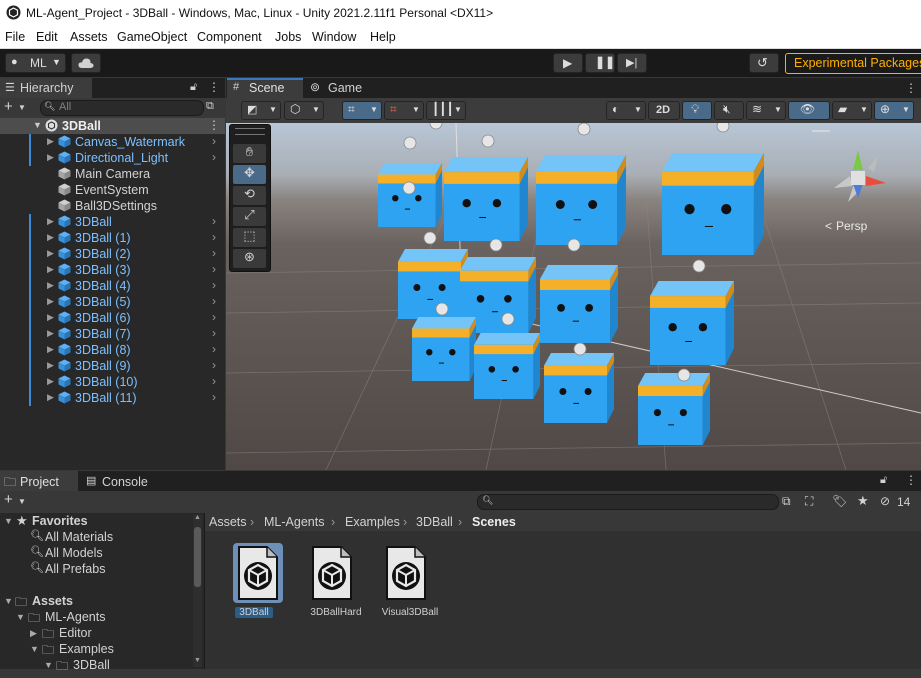 This screenshot has width=921, height=678. What do you see at coordinates (112, 142) in the screenshot?
I see `hierarchy-item: ▶ Canvas_Watermark ›` at bounding box center [112, 142].